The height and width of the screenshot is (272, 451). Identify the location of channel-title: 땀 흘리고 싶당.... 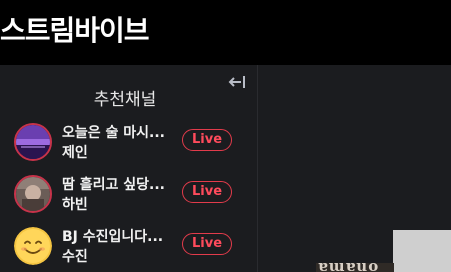
(113, 185).